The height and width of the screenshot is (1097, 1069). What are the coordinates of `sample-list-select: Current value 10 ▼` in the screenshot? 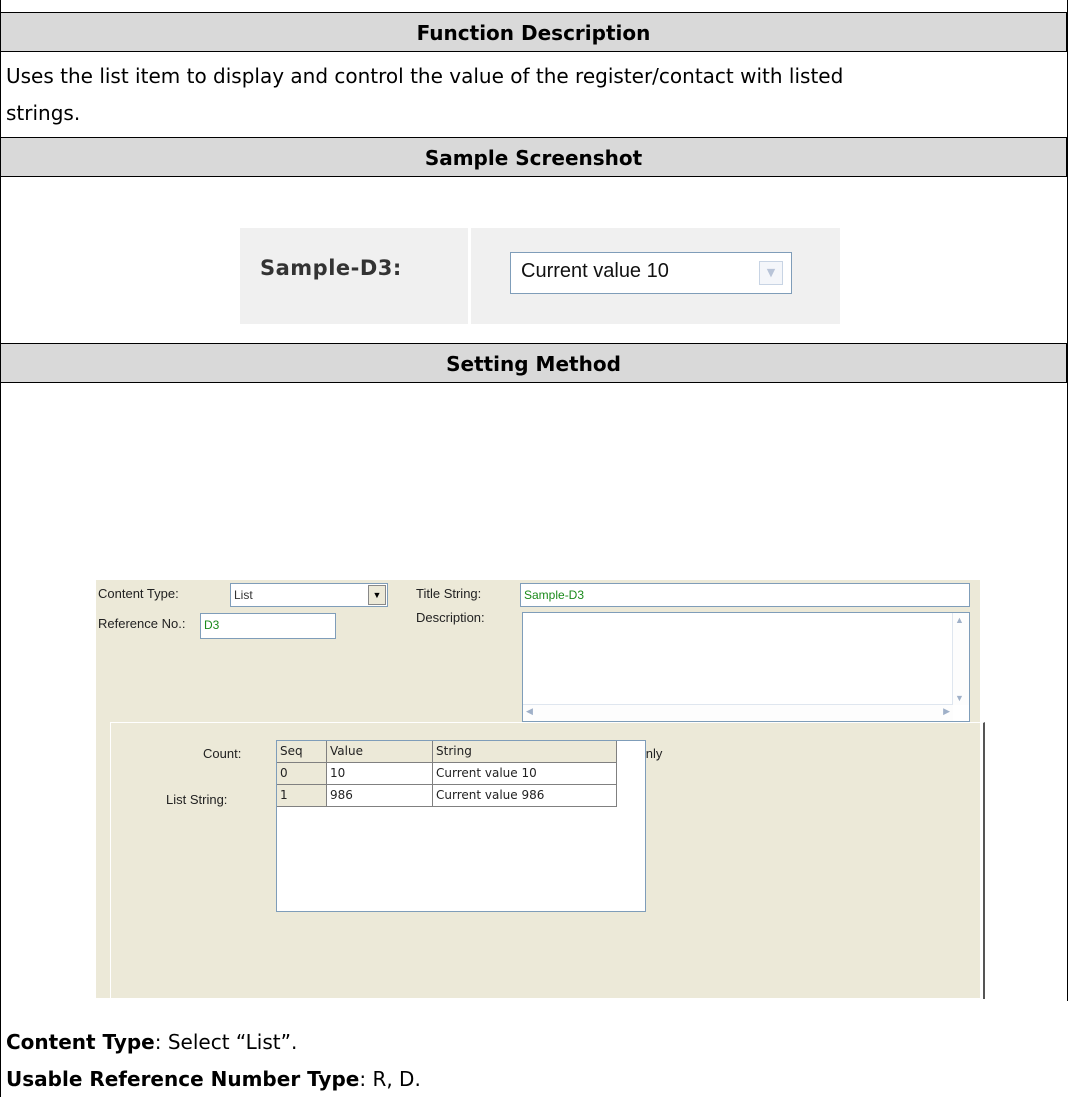 It's located at (651, 273).